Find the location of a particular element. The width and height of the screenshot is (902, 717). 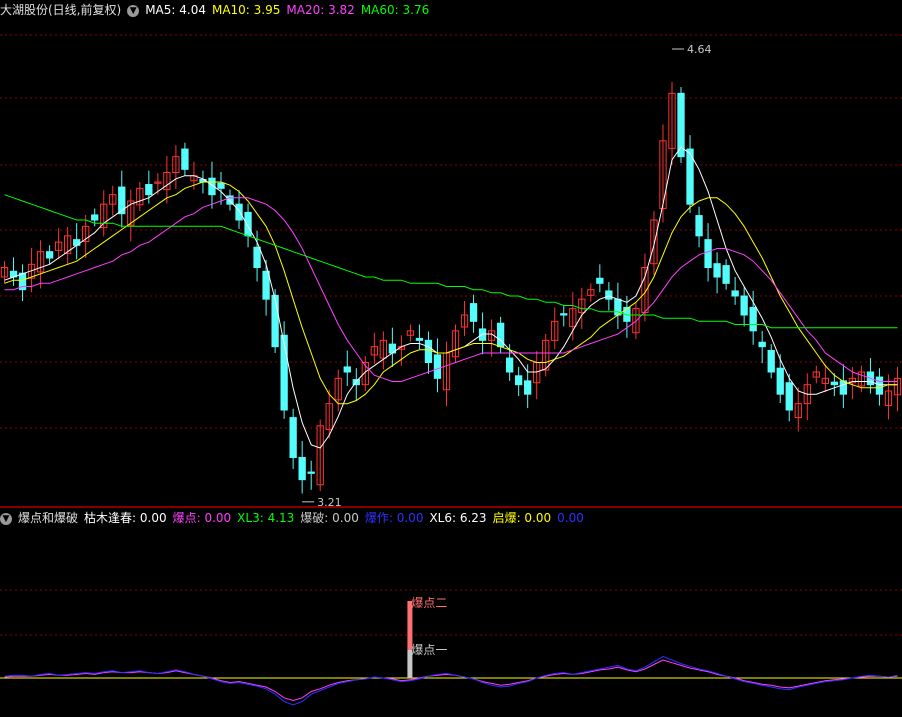

signal-label-upper: 爆点二 is located at coordinates (429, 603).